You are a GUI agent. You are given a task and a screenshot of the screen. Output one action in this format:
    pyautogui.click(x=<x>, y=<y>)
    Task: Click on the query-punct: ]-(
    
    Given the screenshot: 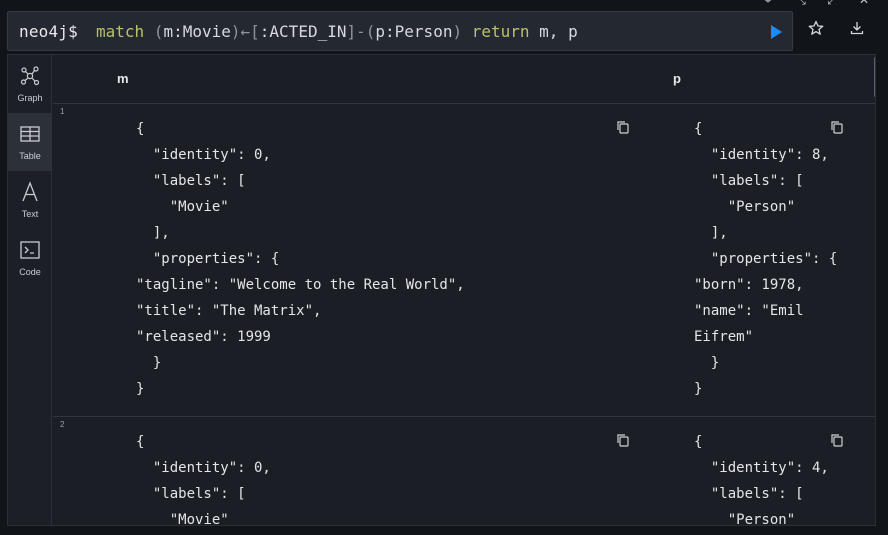 What is the action you would take?
    pyautogui.click(x=361, y=31)
    